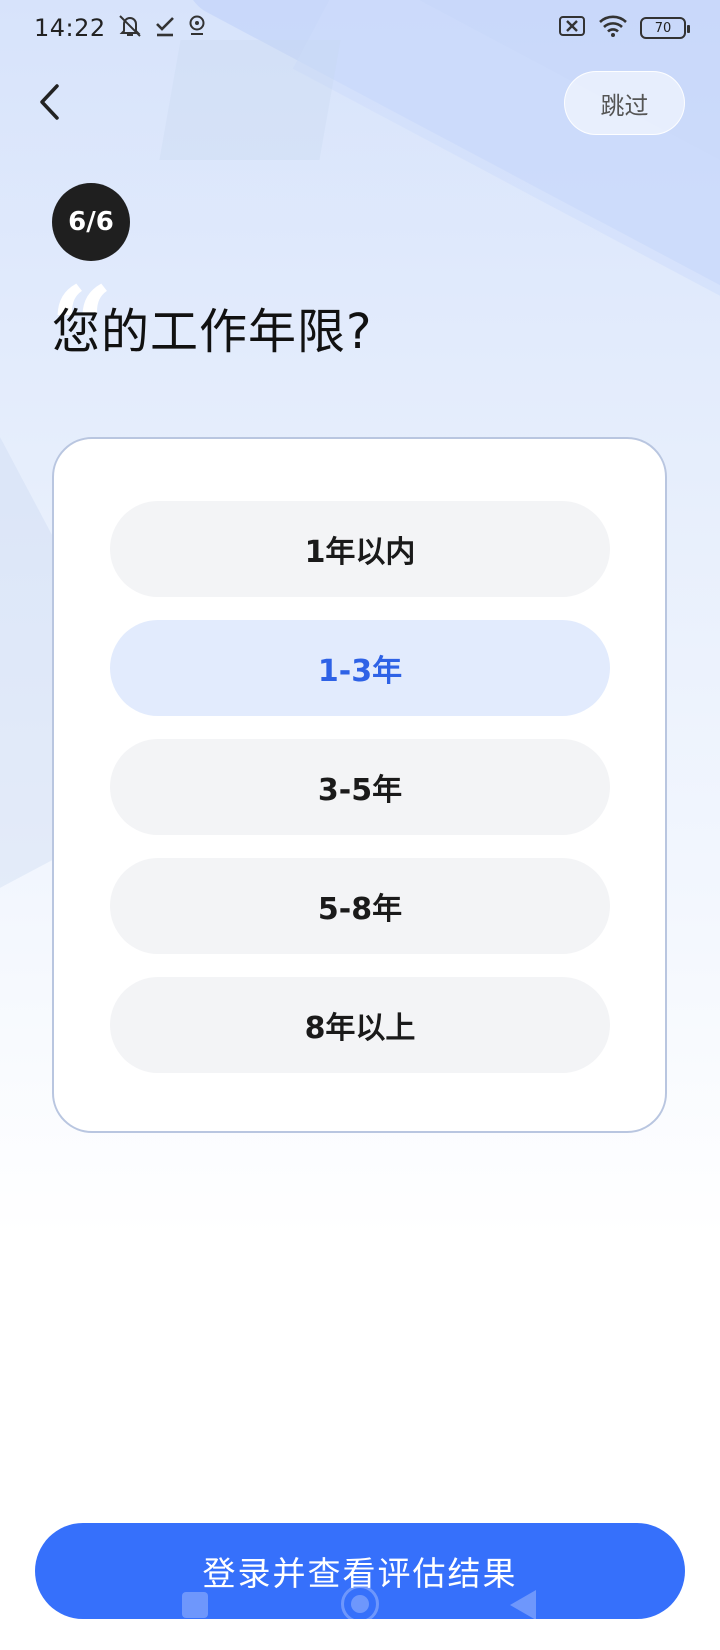  What do you see at coordinates (165, 28) in the screenshot?
I see `check-icon` at bounding box center [165, 28].